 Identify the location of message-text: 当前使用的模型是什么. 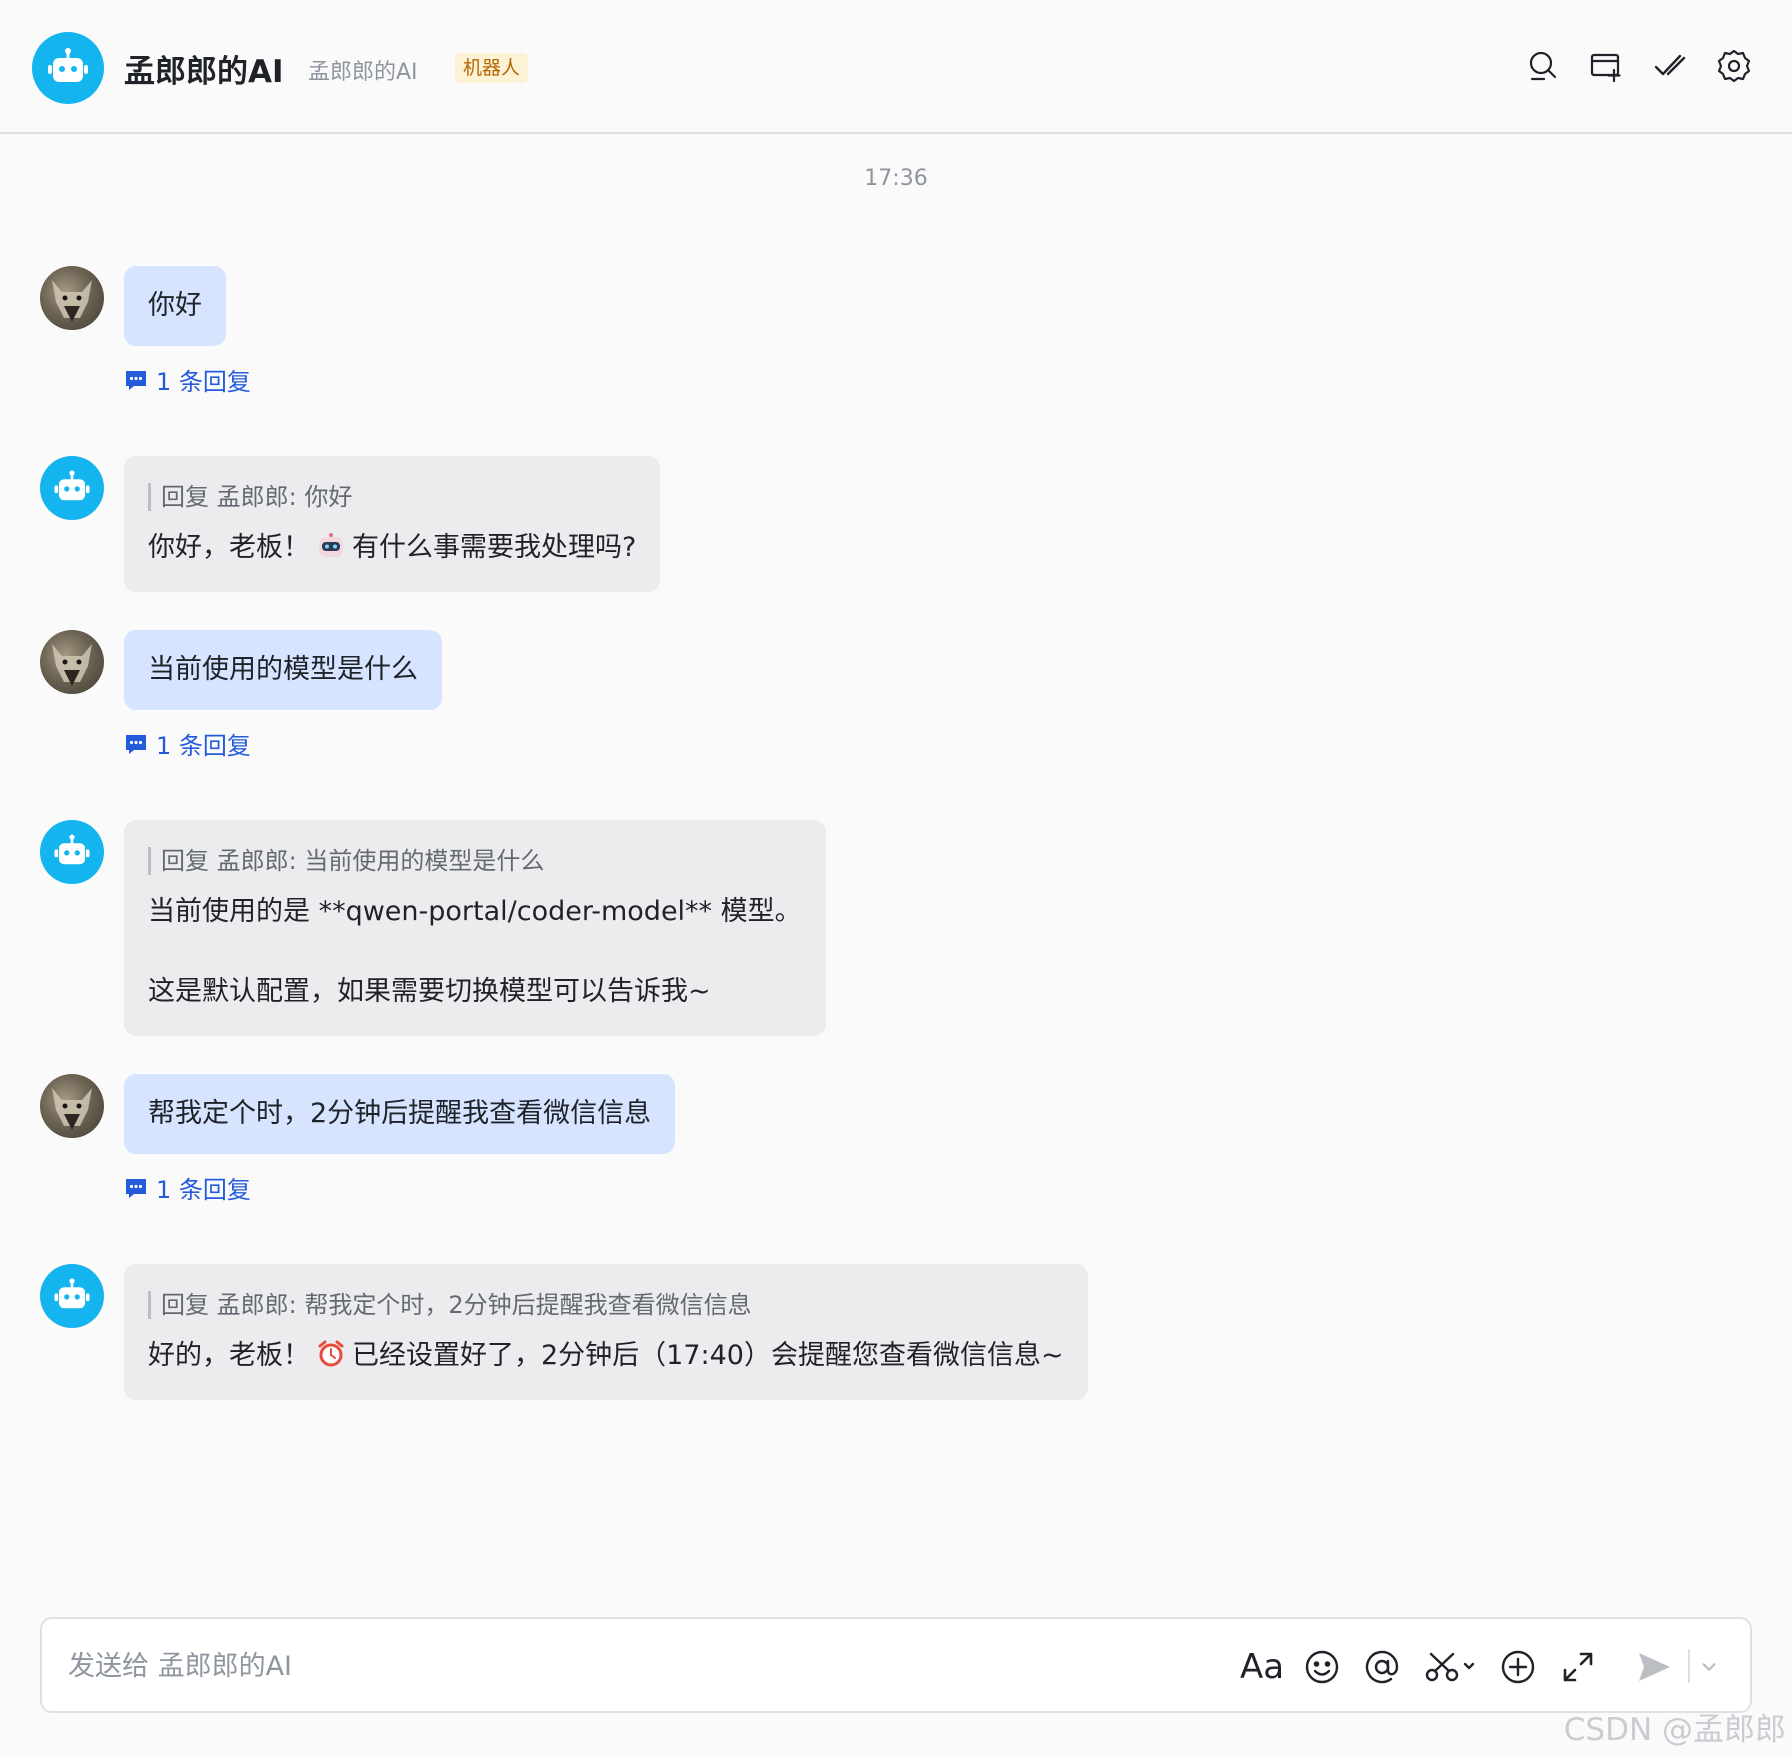
(283, 669).